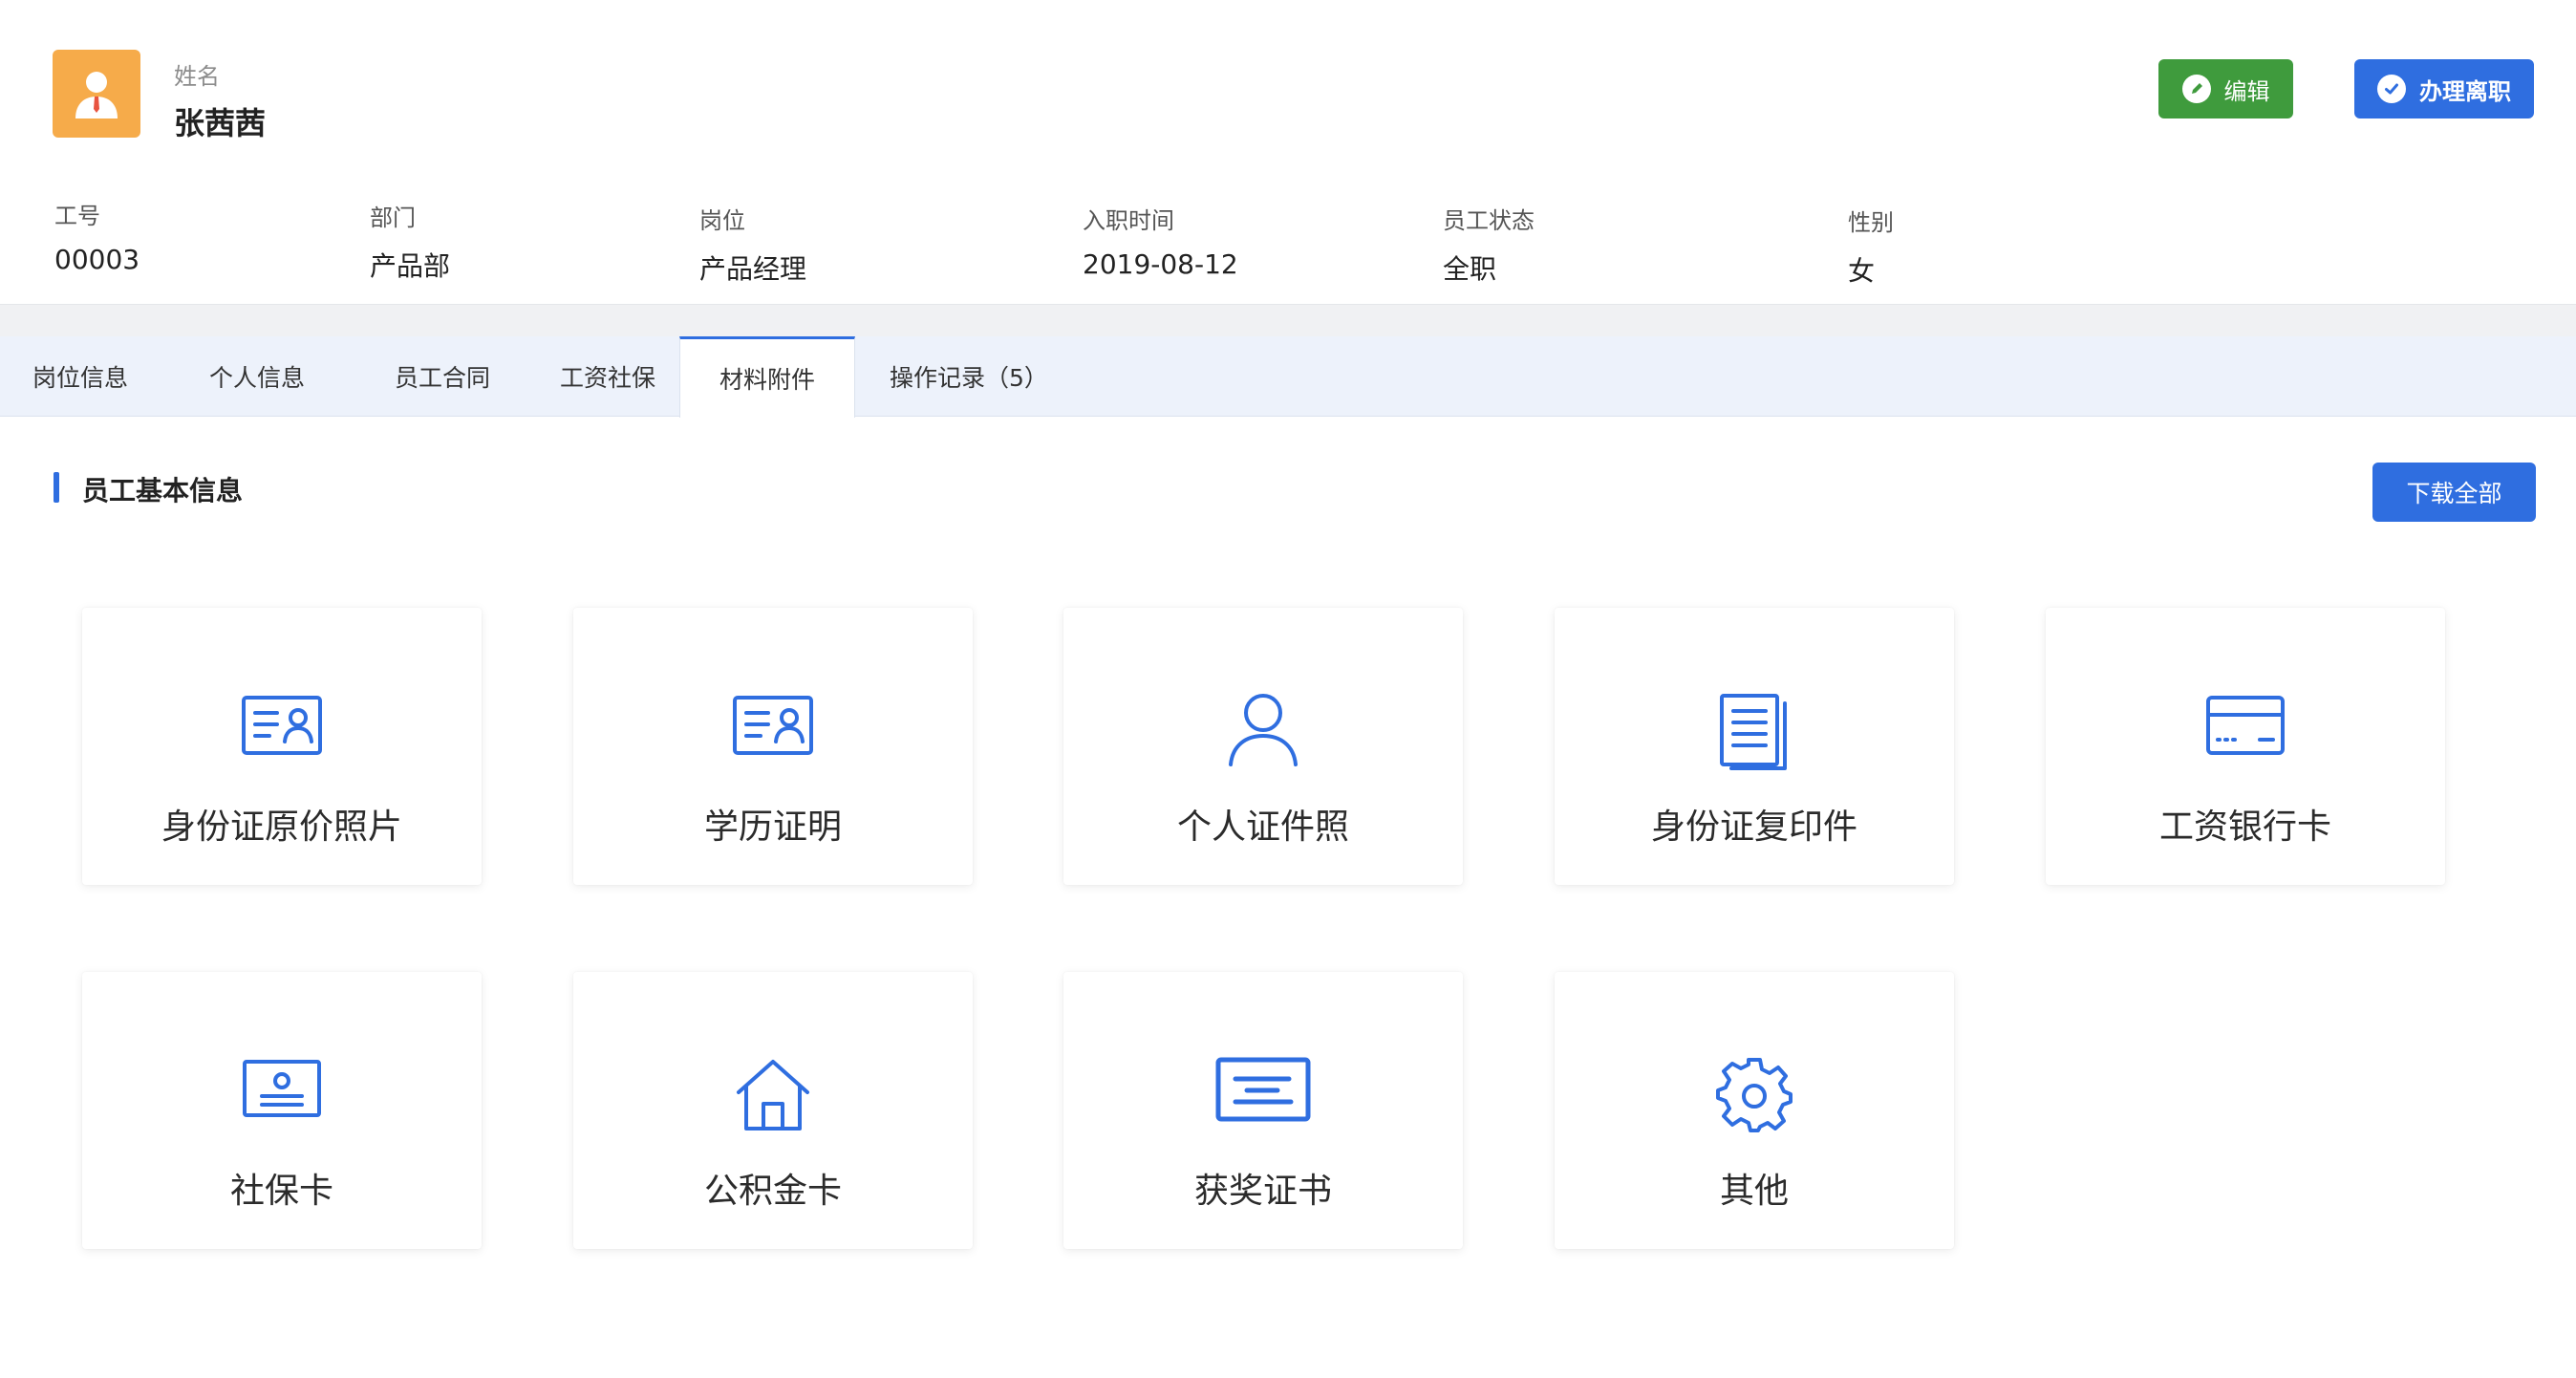 This screenshot has width=2576, height=1378. I want to click on gear-icon, so click(1754, 1095).